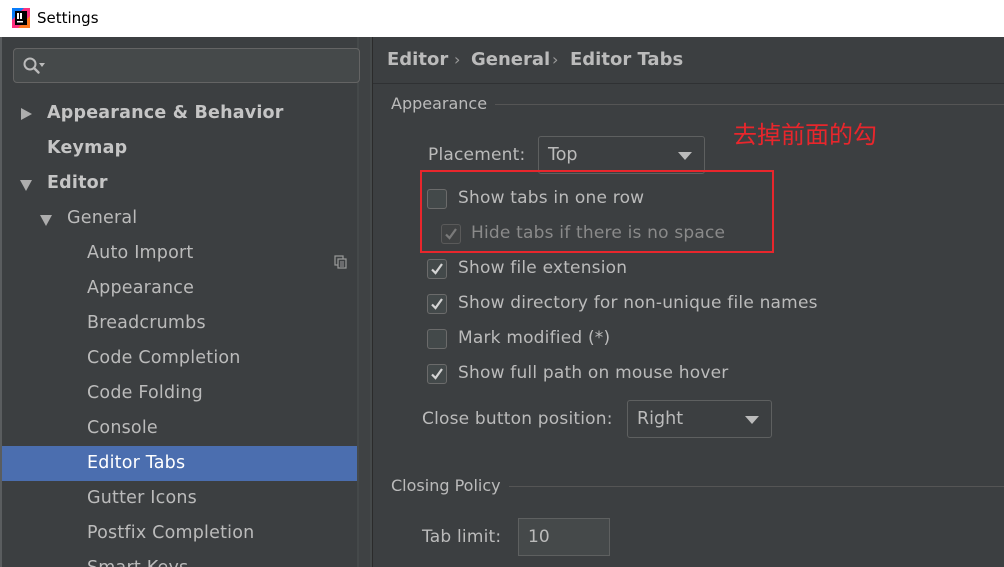 Image resolution: width=1004 pixels, height=567 pixels. What do you see at coordinates (597, 211) in the screenshot?
I see `annotation-highlight-box` at bounding box center [597, 211].